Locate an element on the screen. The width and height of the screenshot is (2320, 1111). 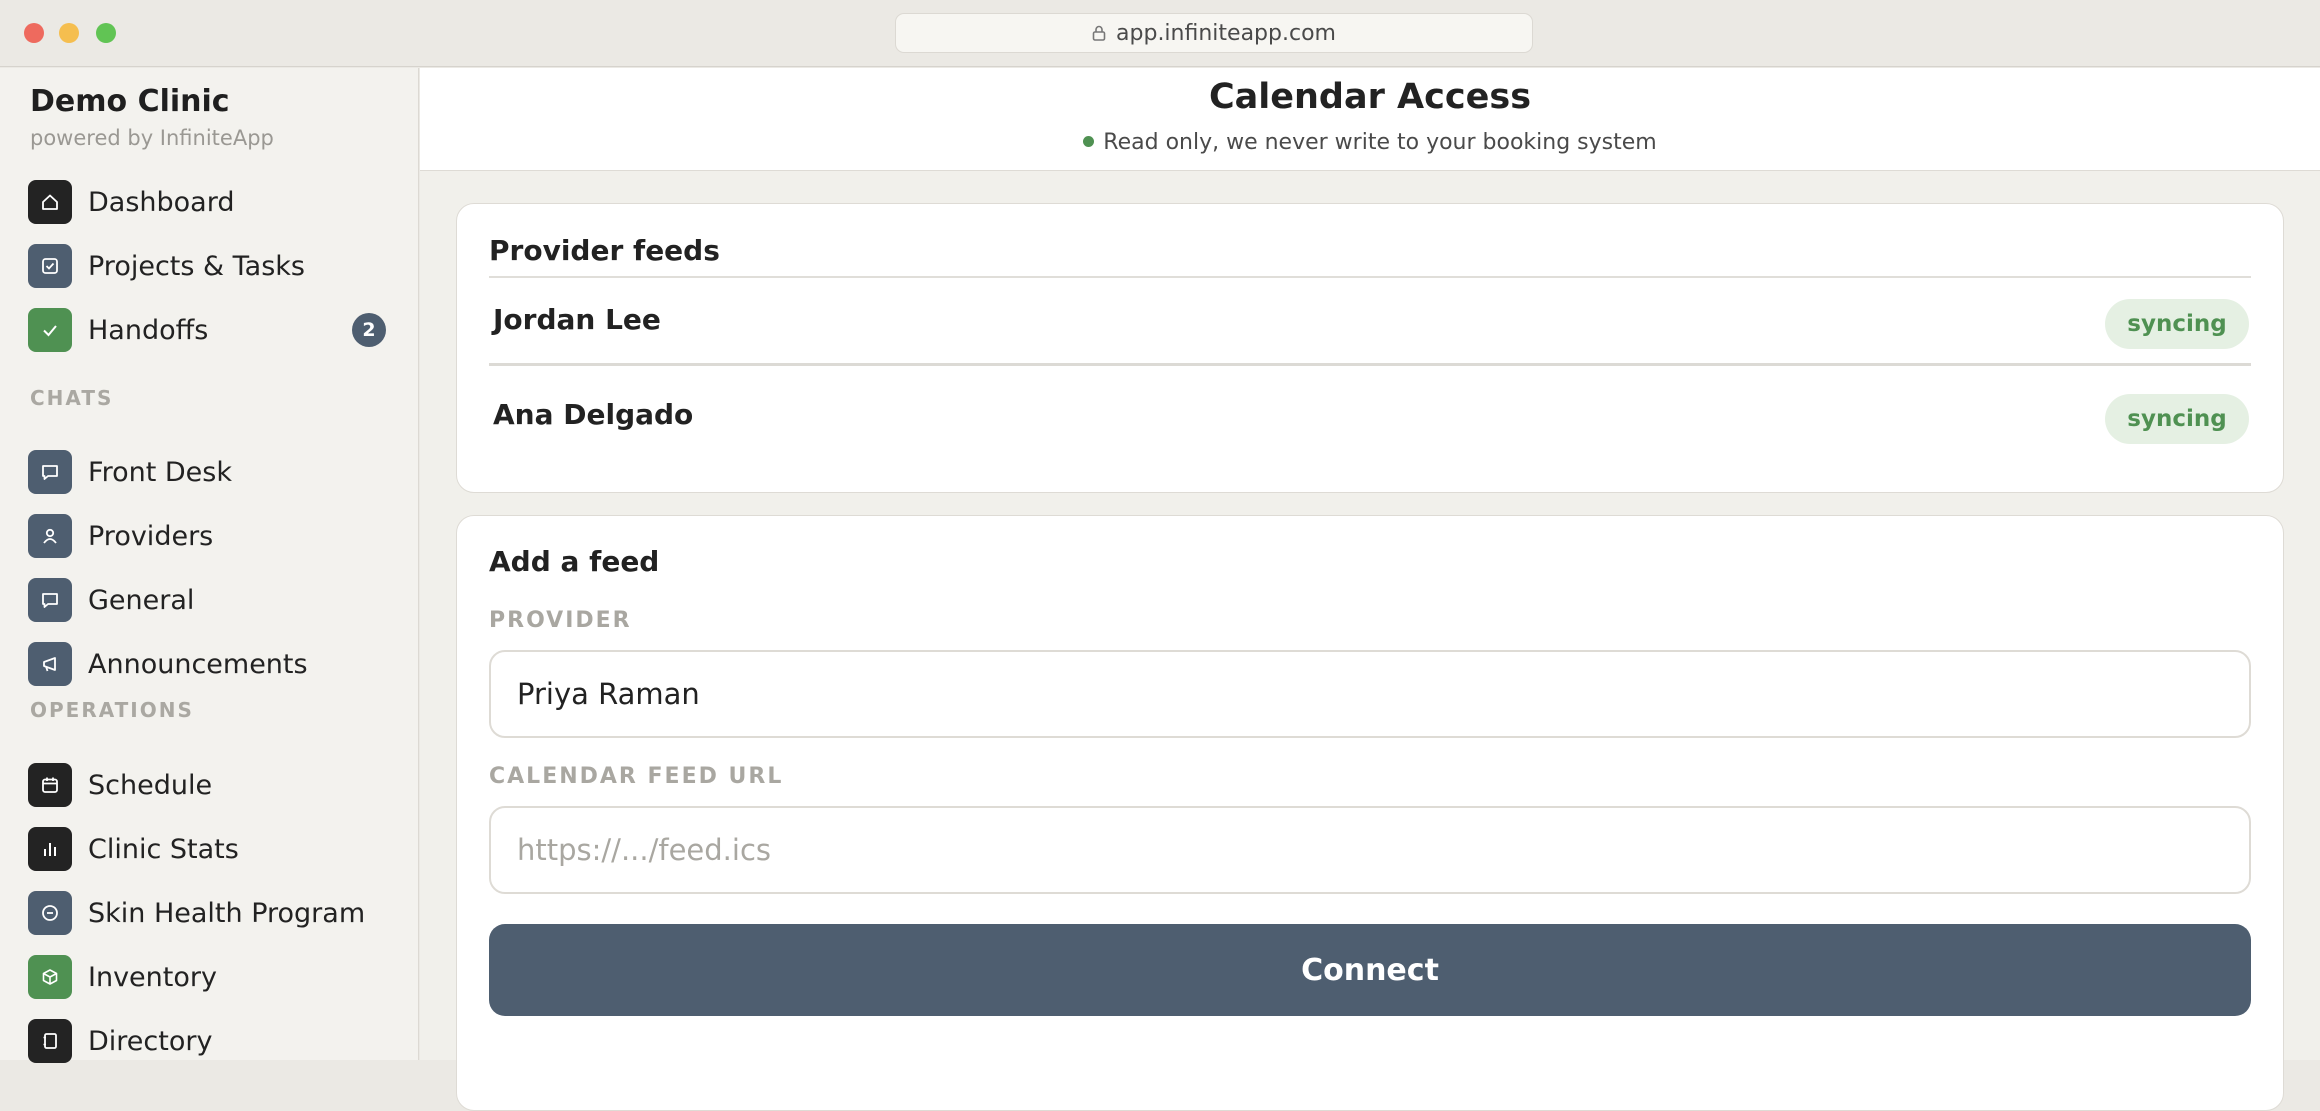
circle-minus-icon is located at coordinates (50, 913).